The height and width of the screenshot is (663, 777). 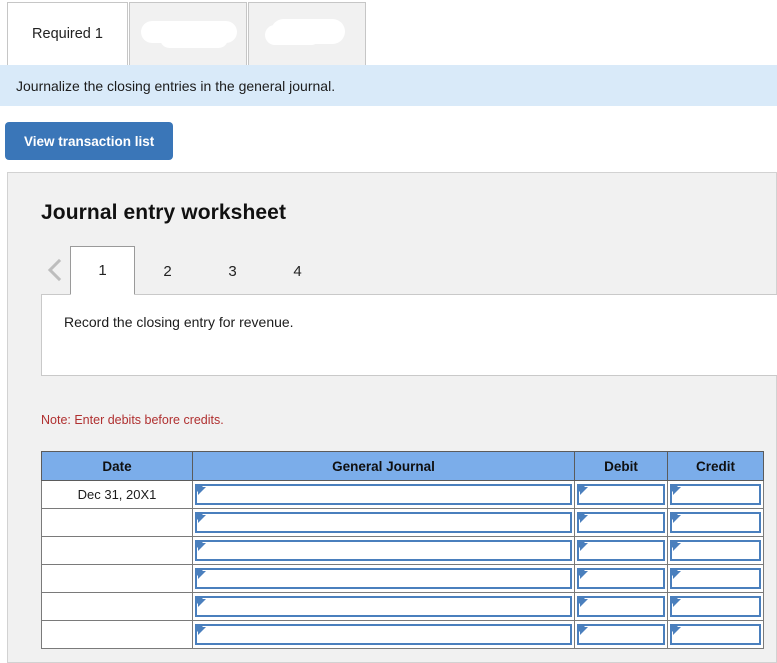 I want to click on table-row: Dec 31, 20X1, so click(x=402, y=494).